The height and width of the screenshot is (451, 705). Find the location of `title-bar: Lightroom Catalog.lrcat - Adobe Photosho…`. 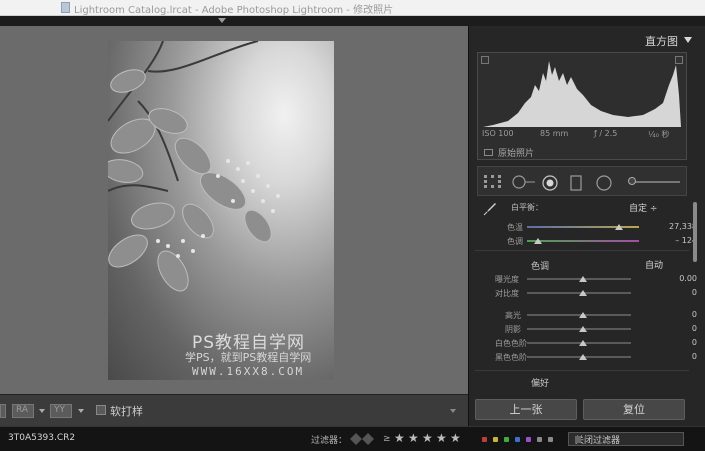

title-bar: Lightroom Catalog.lrcat - Adobe Photosho… is located at coordinates (352, 8).